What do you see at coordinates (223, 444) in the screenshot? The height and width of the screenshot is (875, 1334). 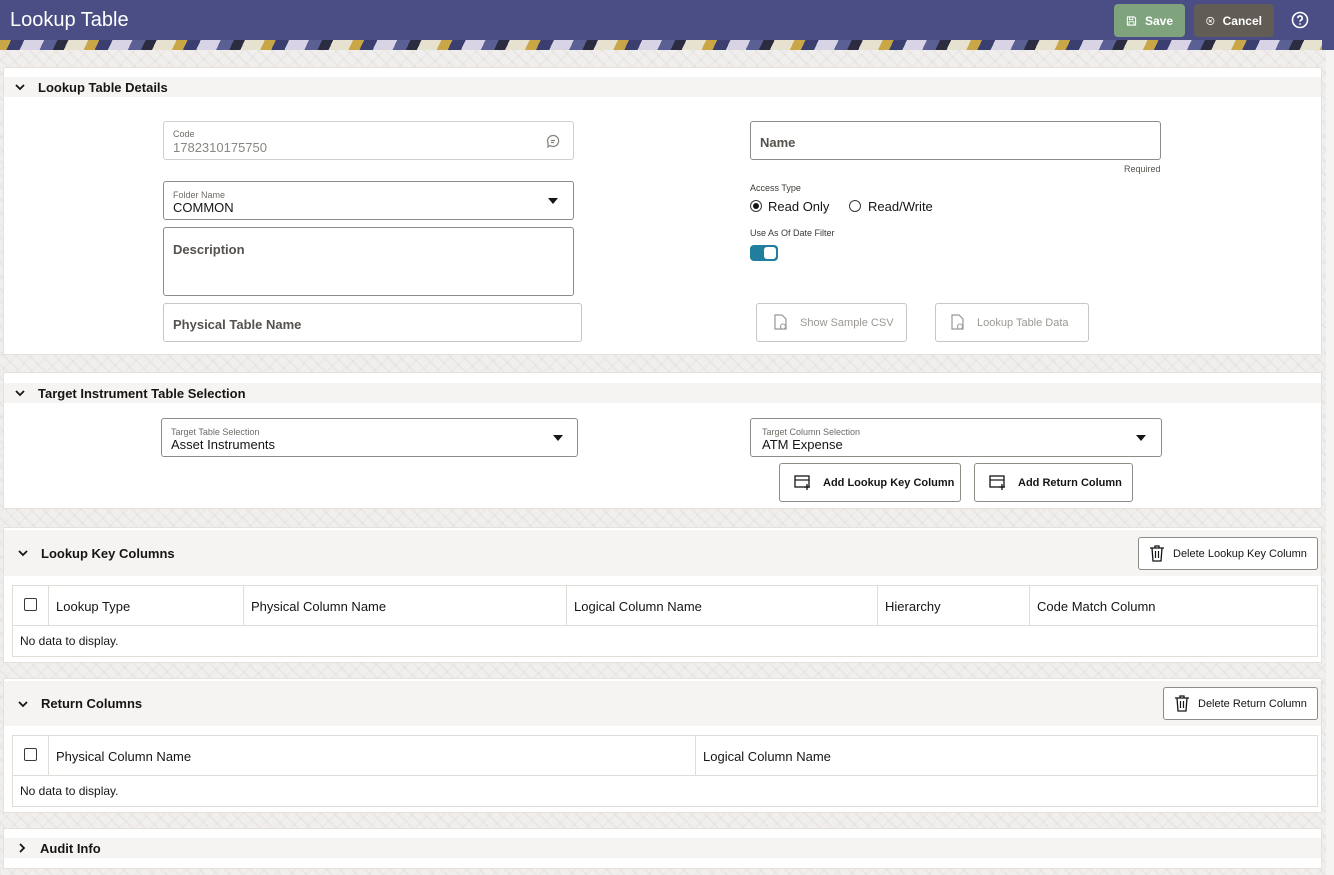 I see `target-table-value: Asset Instruments` at bounding box center [223, 444].